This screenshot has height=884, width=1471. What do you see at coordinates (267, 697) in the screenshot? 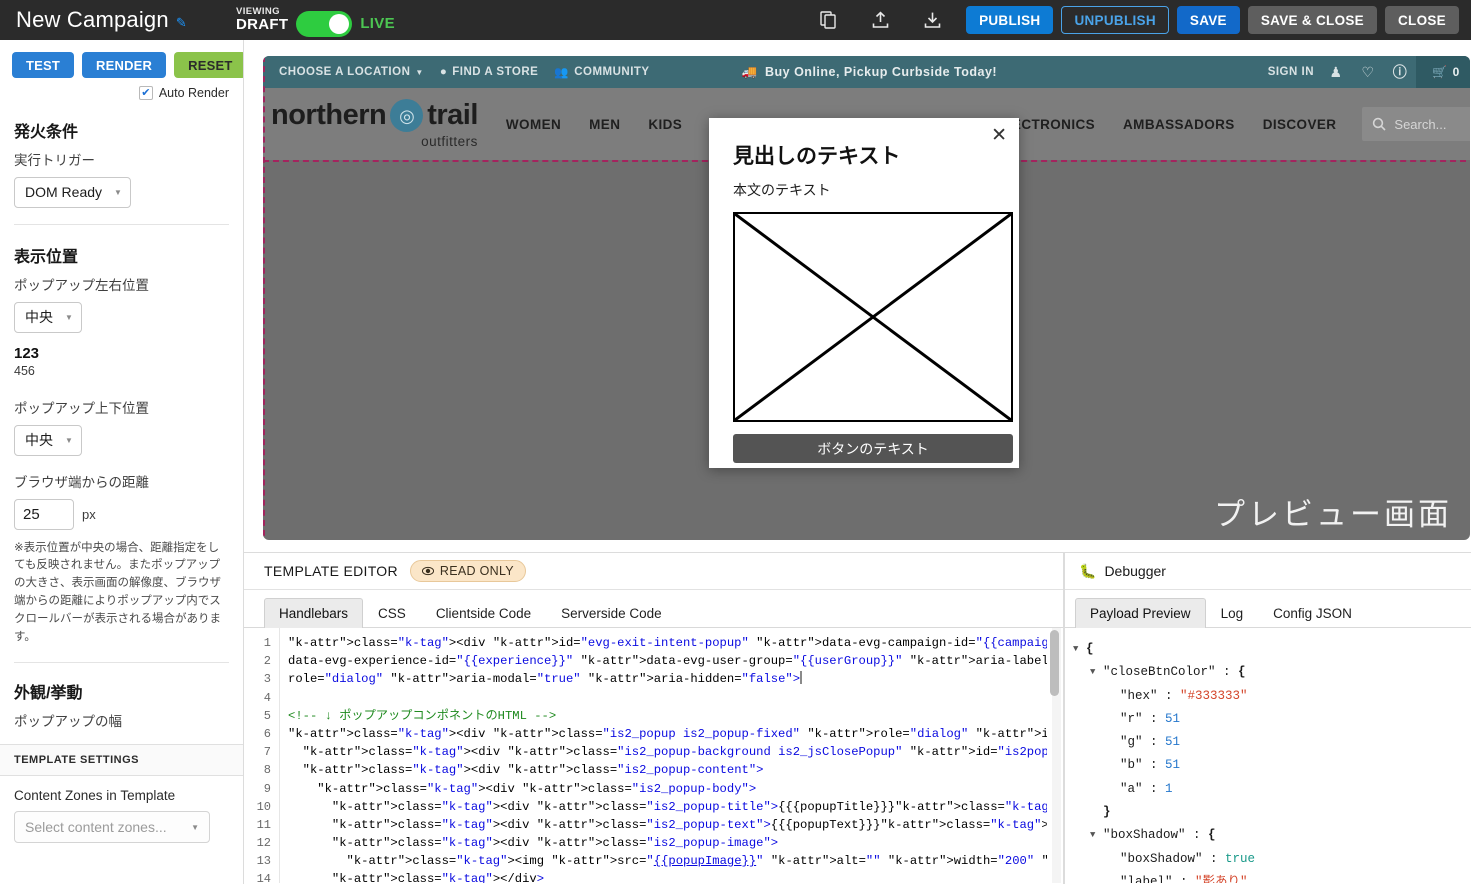
I see `code-line-number: 4` at bounding box center [267, 697].